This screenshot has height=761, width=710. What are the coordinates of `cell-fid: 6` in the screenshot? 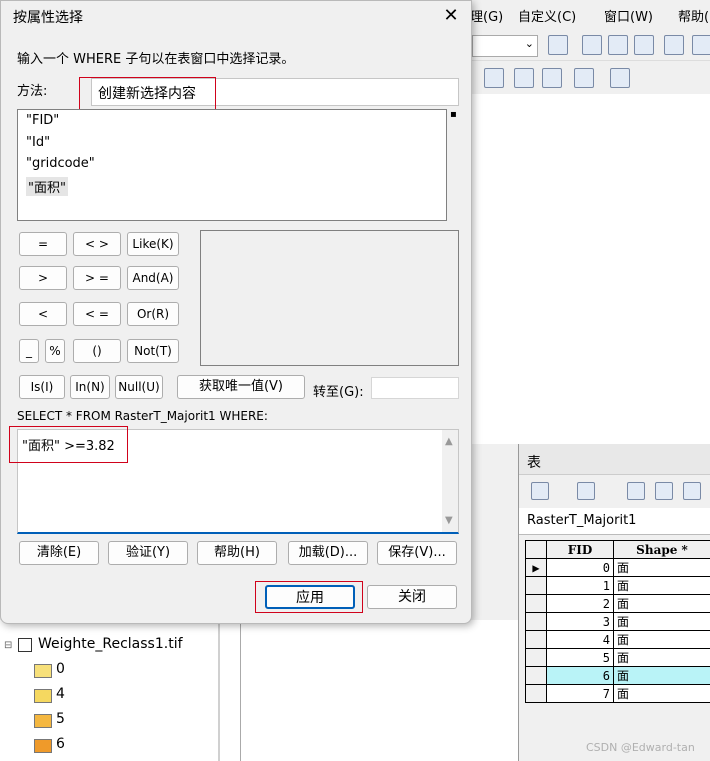 It's located at (580, 675).